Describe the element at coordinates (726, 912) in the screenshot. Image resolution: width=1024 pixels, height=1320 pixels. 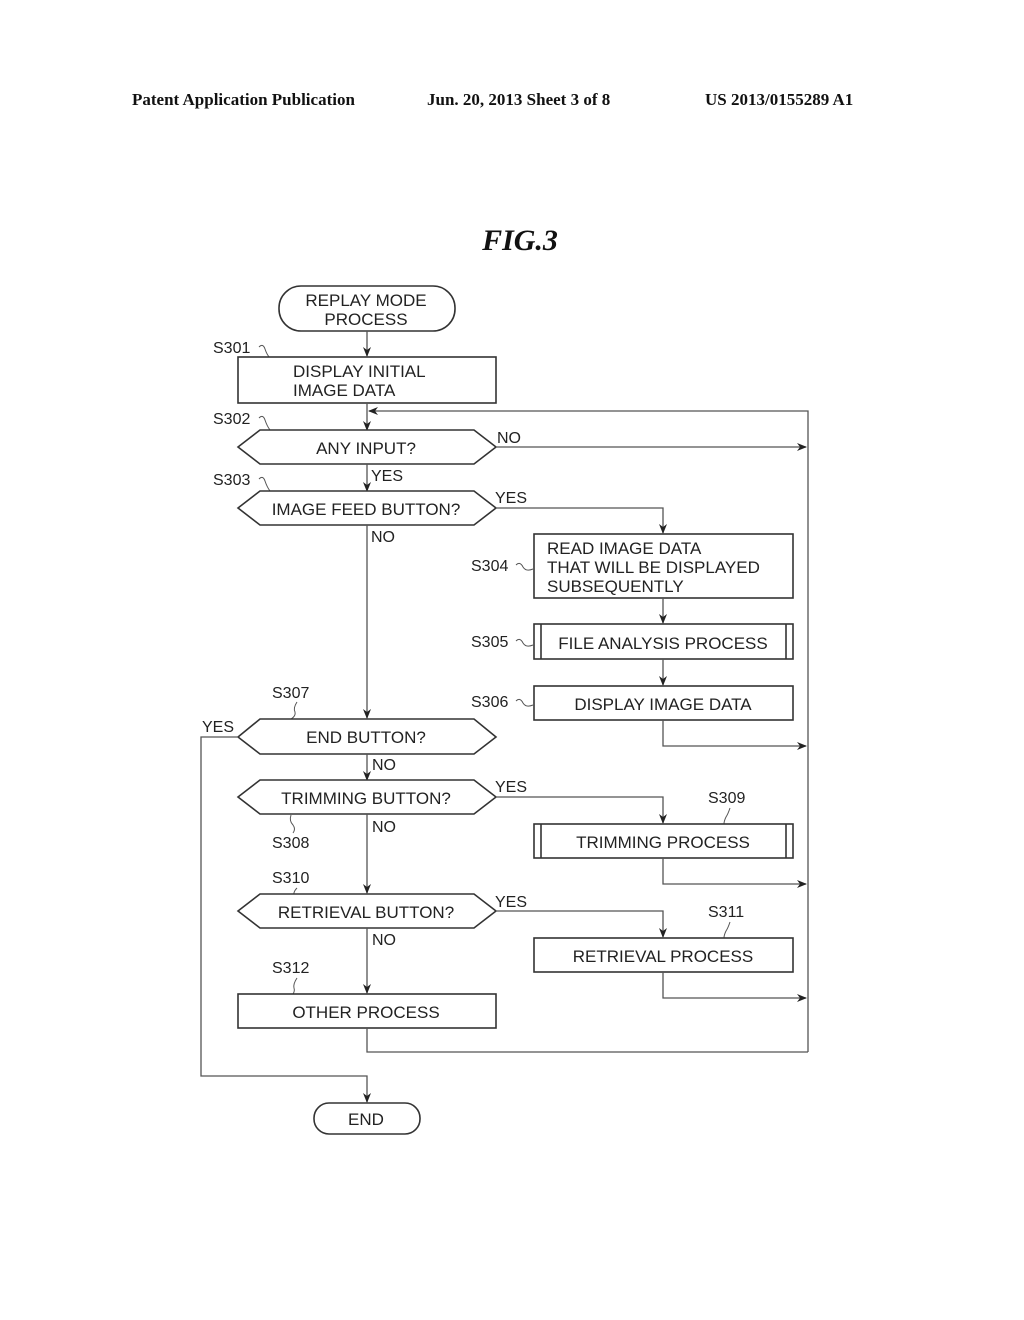
I see `step-id-s311: S311` at that location.